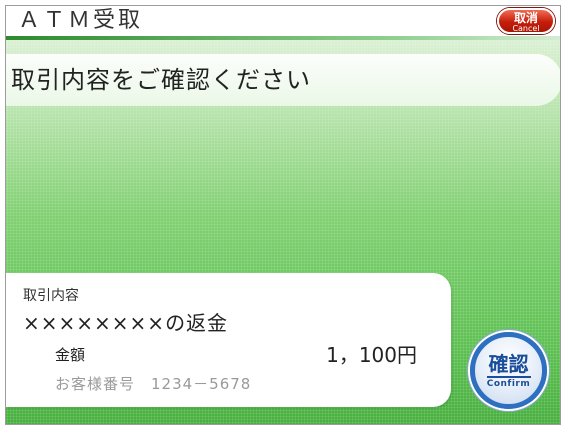 This screenshot has height=431, width=567. I want to click on instruction-banner: 取引内容をご確認ください, so click(283, 80).